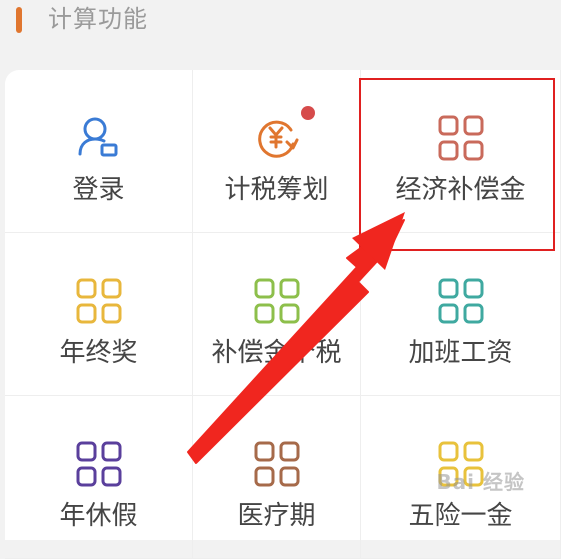 The height and width of the screenshot is (559, 561). What do you see at coordinates (276, 353) in the screenshot?
I see `grid-item-label: 补偿金个税` at bounding box center [276, 353].